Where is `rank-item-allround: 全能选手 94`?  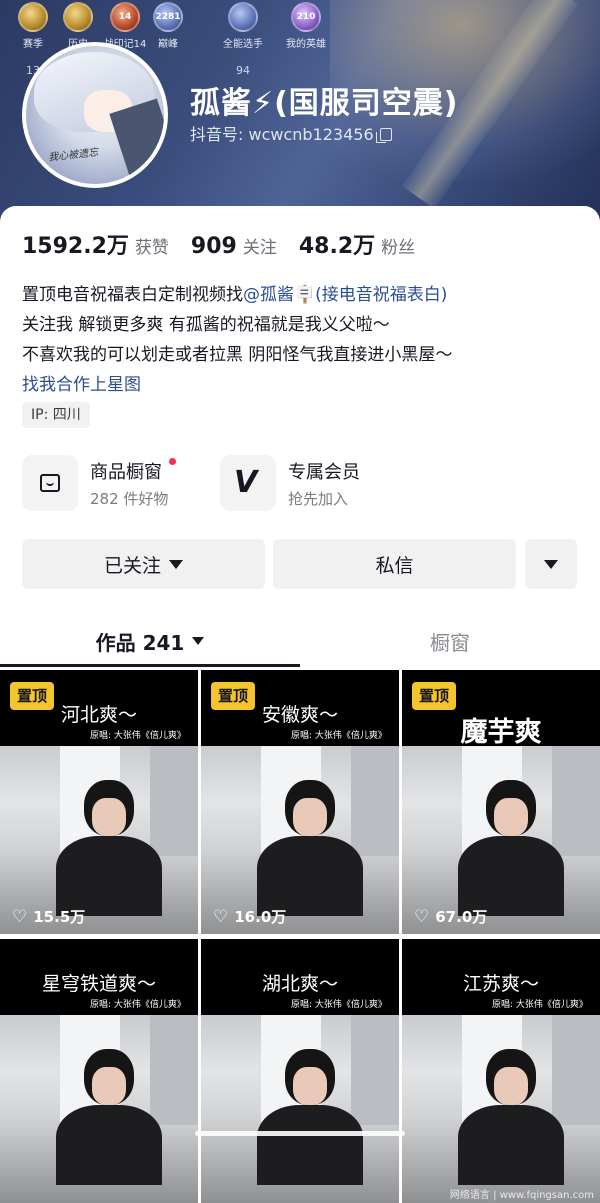
rank-item-allround: 全能选手 94 is located at coordinates (243, 39).